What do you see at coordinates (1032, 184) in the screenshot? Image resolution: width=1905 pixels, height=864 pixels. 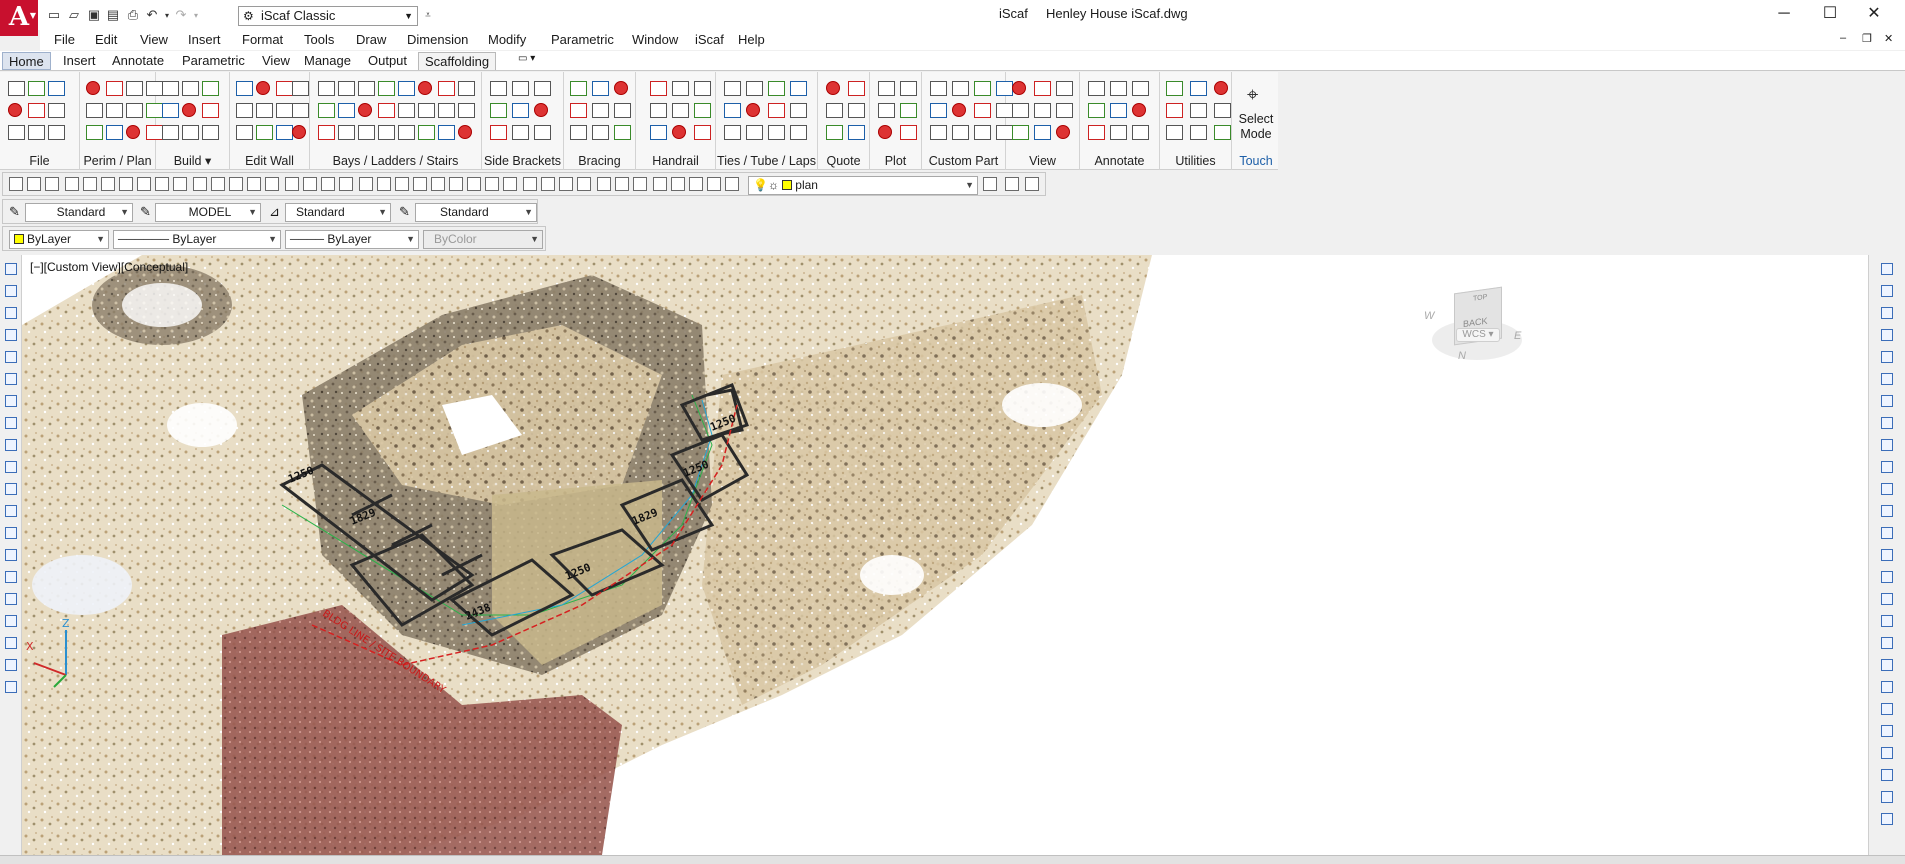 I see `layer-tool-icon` at bounding box center [1032, 184].